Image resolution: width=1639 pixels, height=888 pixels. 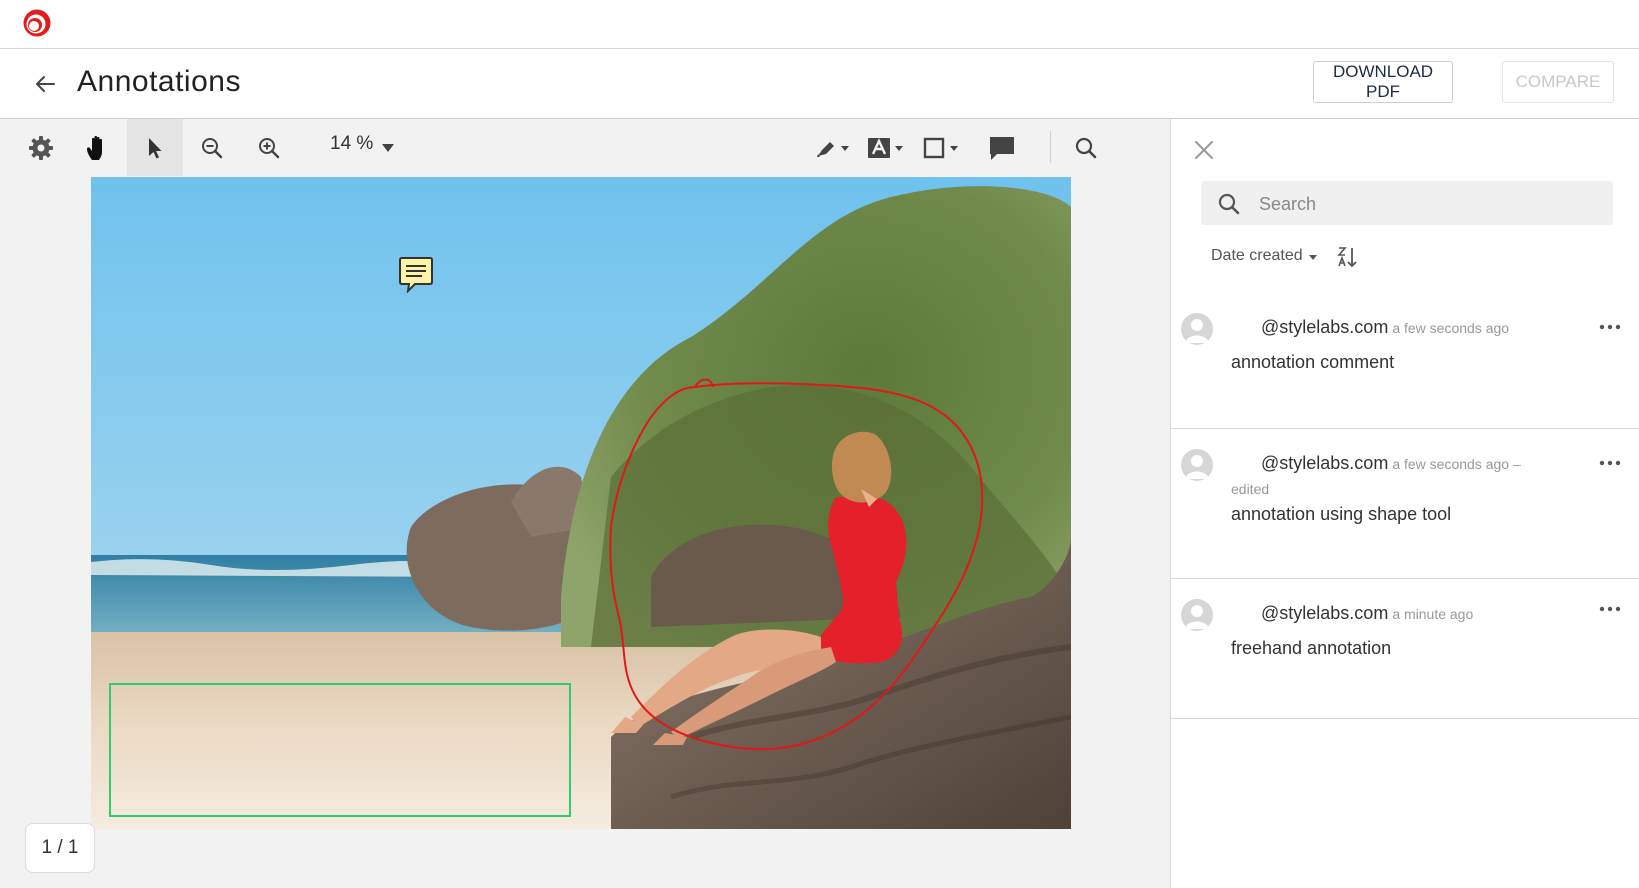 I want to click on comment-author: @stylelabs.com a few seconds ago, so click(x=1385, y=327).